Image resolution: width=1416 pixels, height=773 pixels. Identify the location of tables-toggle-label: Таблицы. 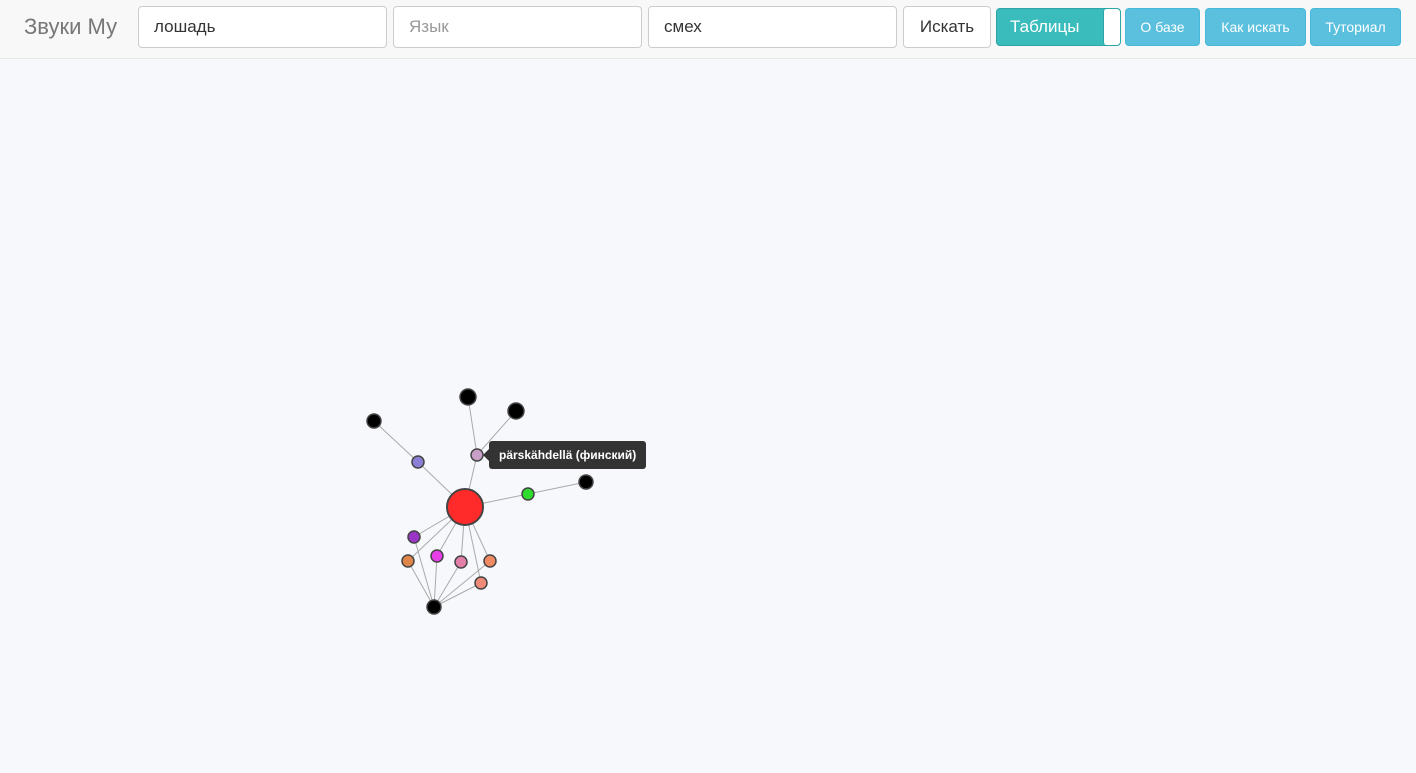
(1045, 26).